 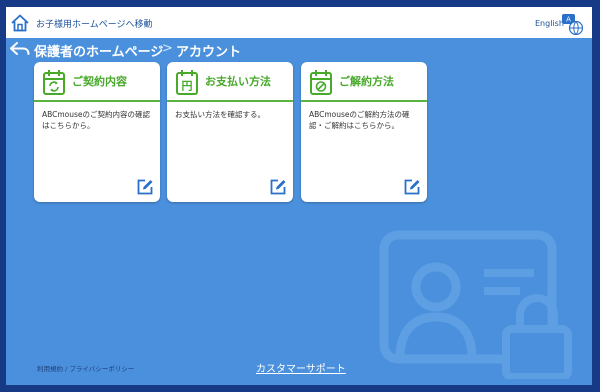 I want to click on card-description: お支払い方法を確認する。, so click(x=220, y=114).